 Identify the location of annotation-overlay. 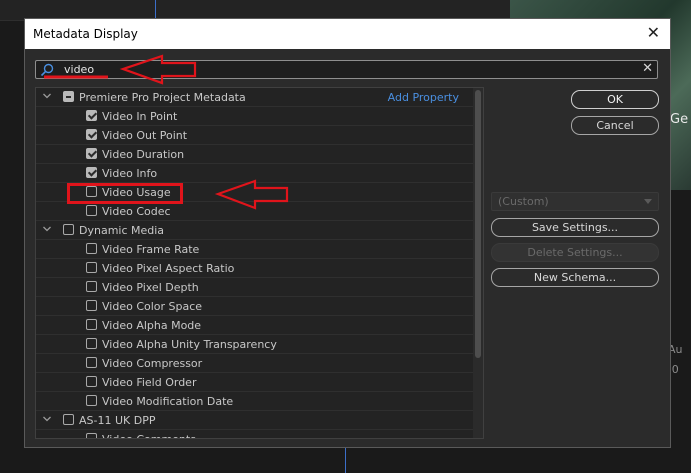
(166, 132).